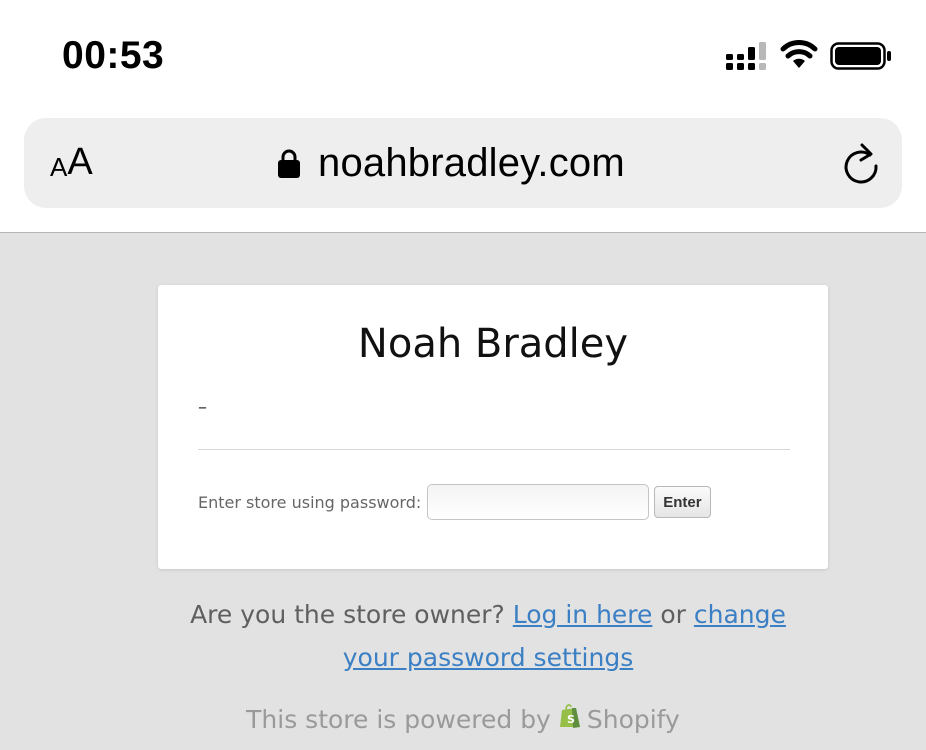  Describe the element at coordinates (351, 614) in the screenshot. I see `owner-prefix: Are you the store owner?` at that location.